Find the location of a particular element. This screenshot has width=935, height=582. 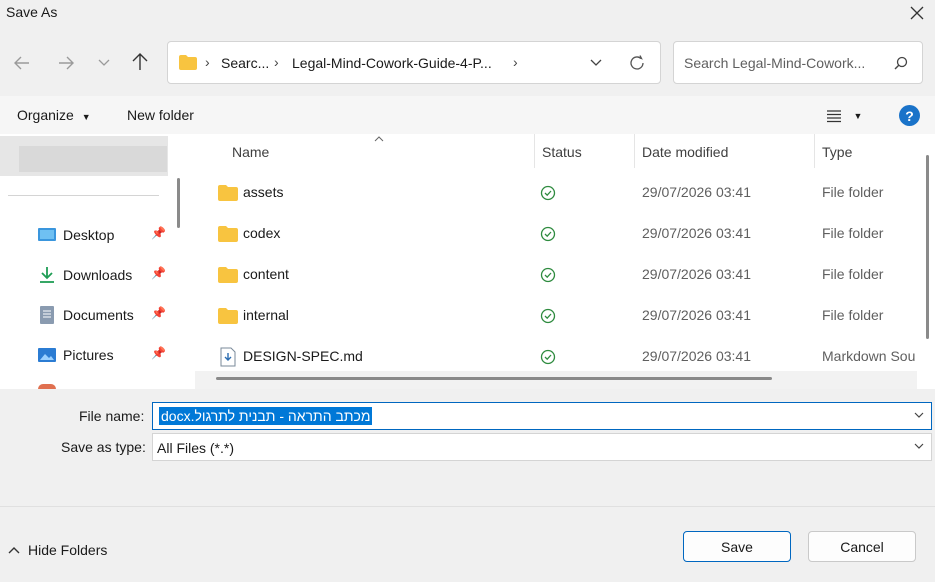

hide-folders-button: Hide Folders is located at coordinates (57, 550).